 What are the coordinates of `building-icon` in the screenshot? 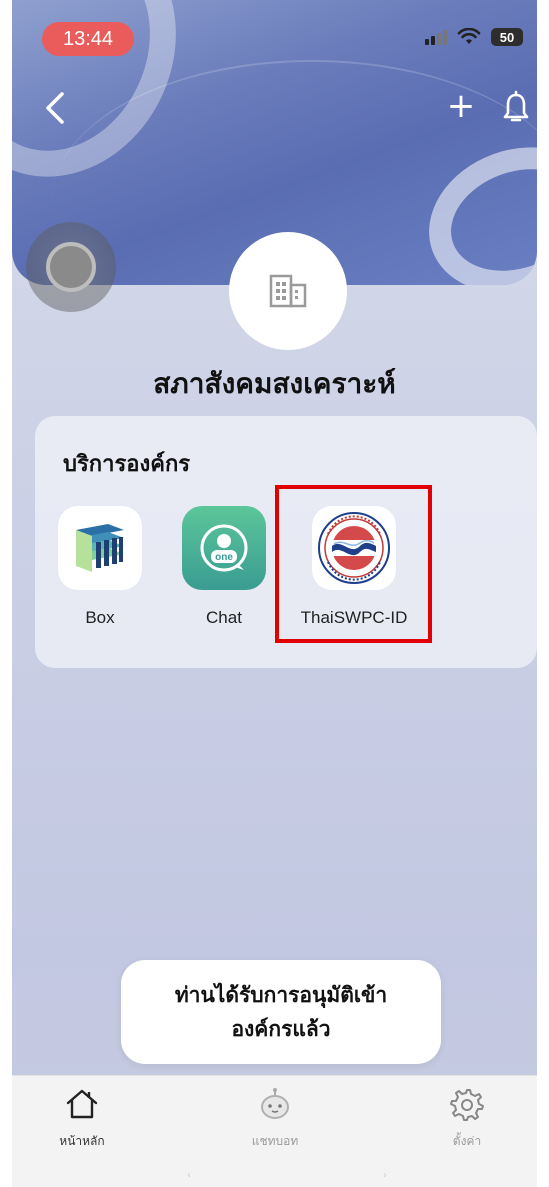 It's located at (288, 291).